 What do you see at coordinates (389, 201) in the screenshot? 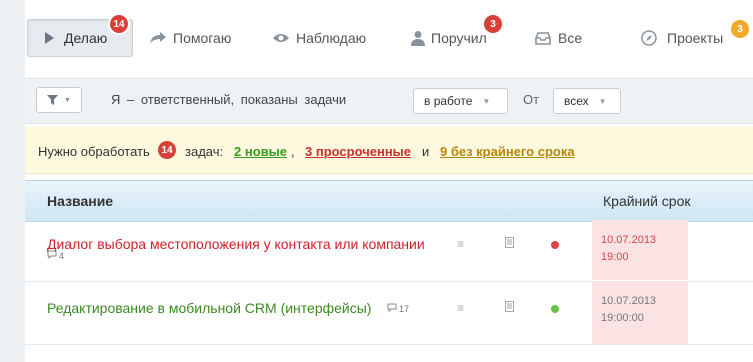
I see `table-header: Название Крайний срок` at bounding box center [389, 201].